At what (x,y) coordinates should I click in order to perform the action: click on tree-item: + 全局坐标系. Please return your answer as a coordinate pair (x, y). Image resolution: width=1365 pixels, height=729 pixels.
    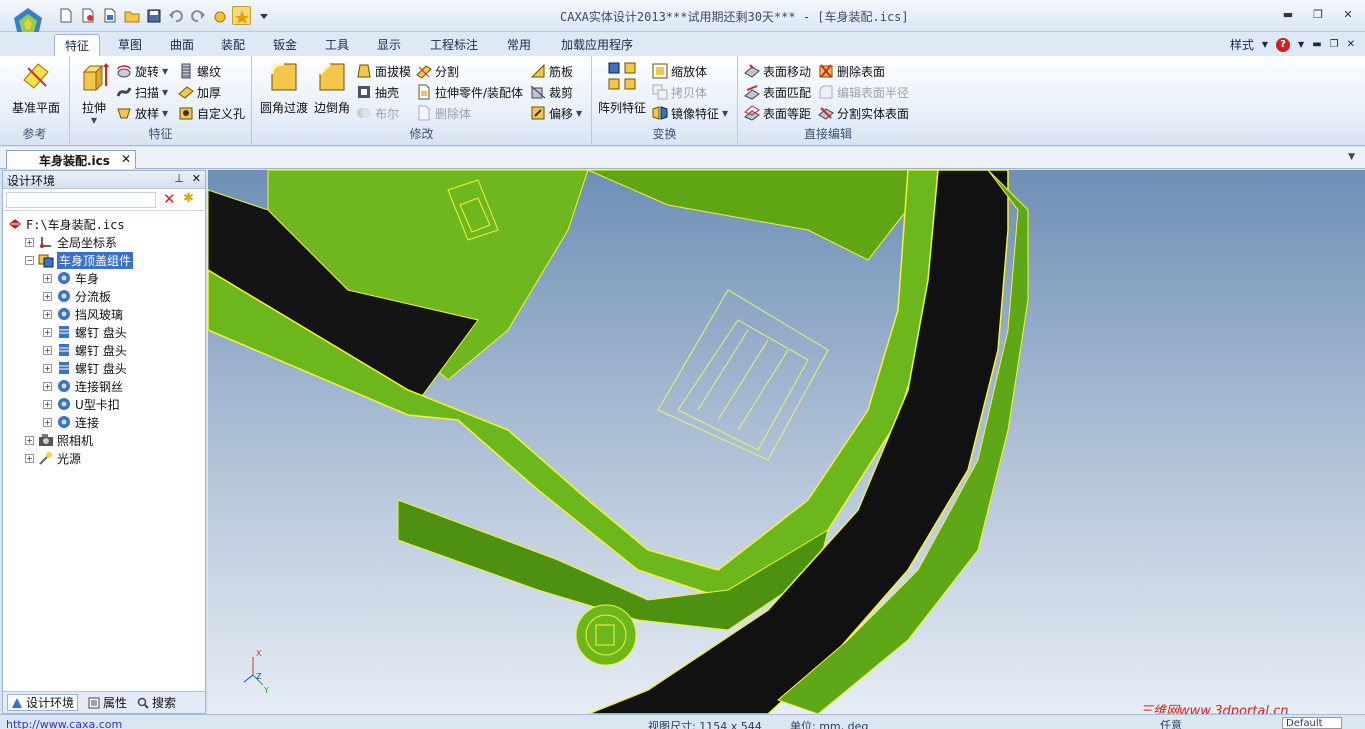
    Looking at the image, I should click on (105, 242).